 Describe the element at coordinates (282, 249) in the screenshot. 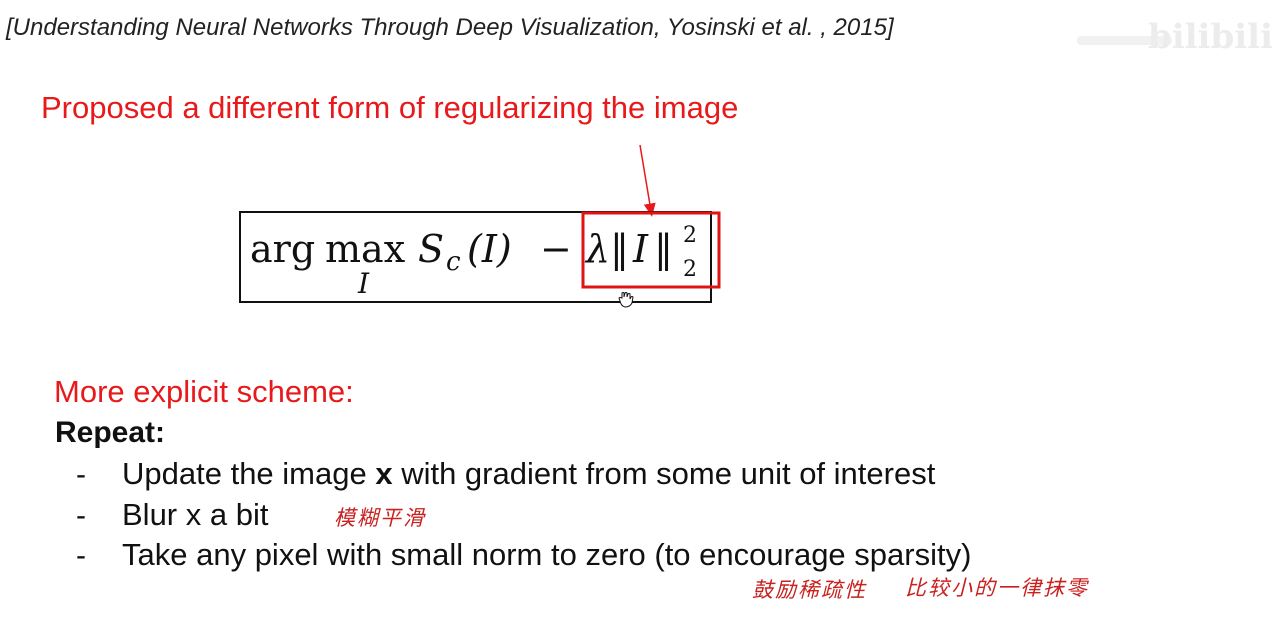

I see `formula-arg: arg` at that location.